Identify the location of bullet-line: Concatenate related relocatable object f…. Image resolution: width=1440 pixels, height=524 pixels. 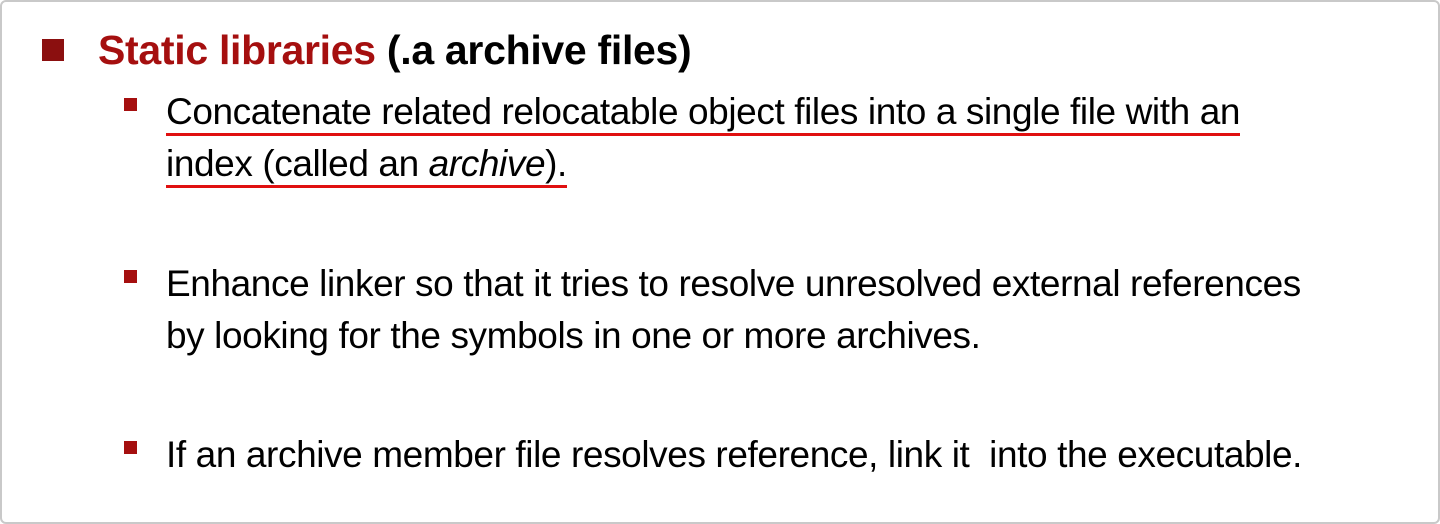
(703, 112).